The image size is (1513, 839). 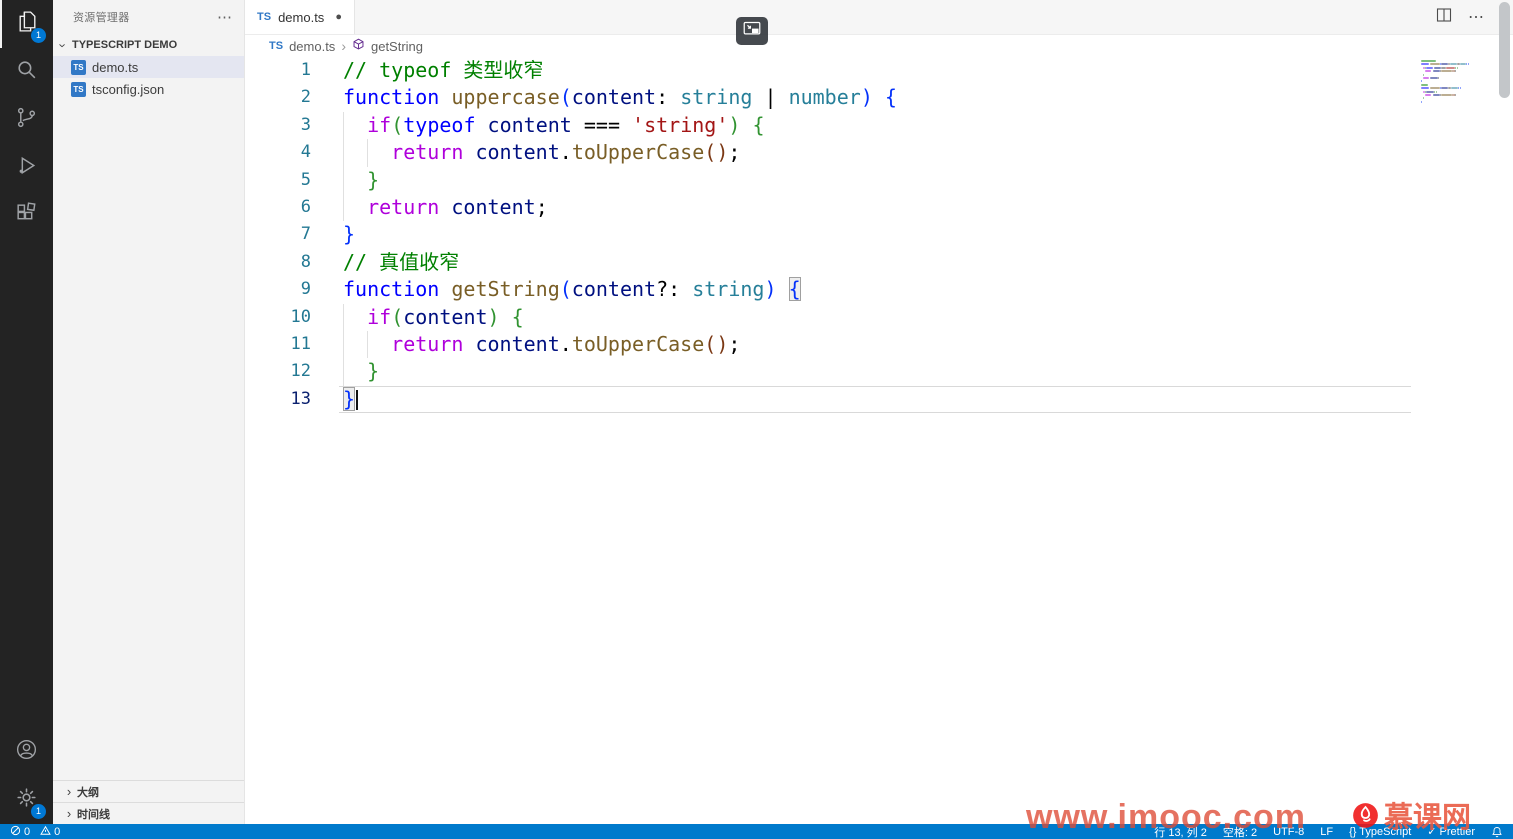 I want to click on line-number: 13, so click(x=300, y=398).